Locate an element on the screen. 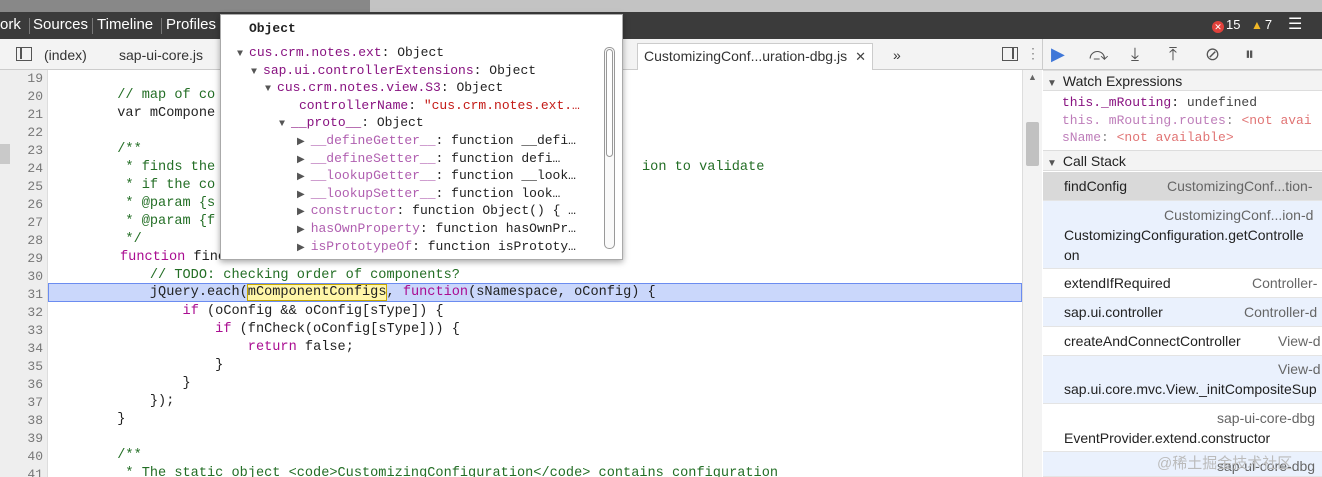 Image resolution: width=1322 pixels, height=477 pixels. line-number: 35 is located at coordinates (35, 366).